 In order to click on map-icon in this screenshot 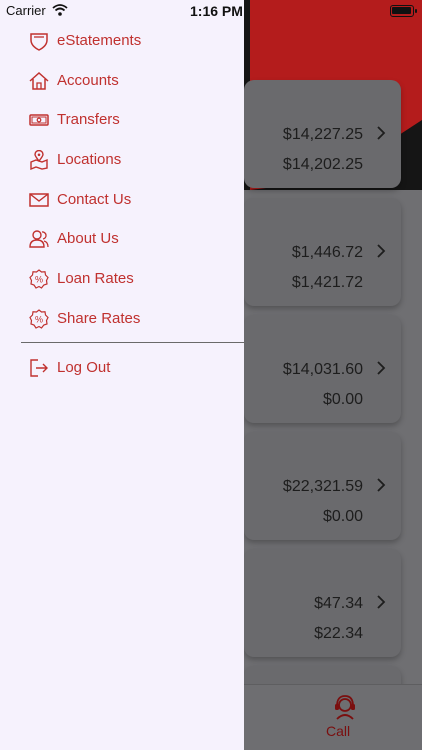, I will do `click(39, 160)`.